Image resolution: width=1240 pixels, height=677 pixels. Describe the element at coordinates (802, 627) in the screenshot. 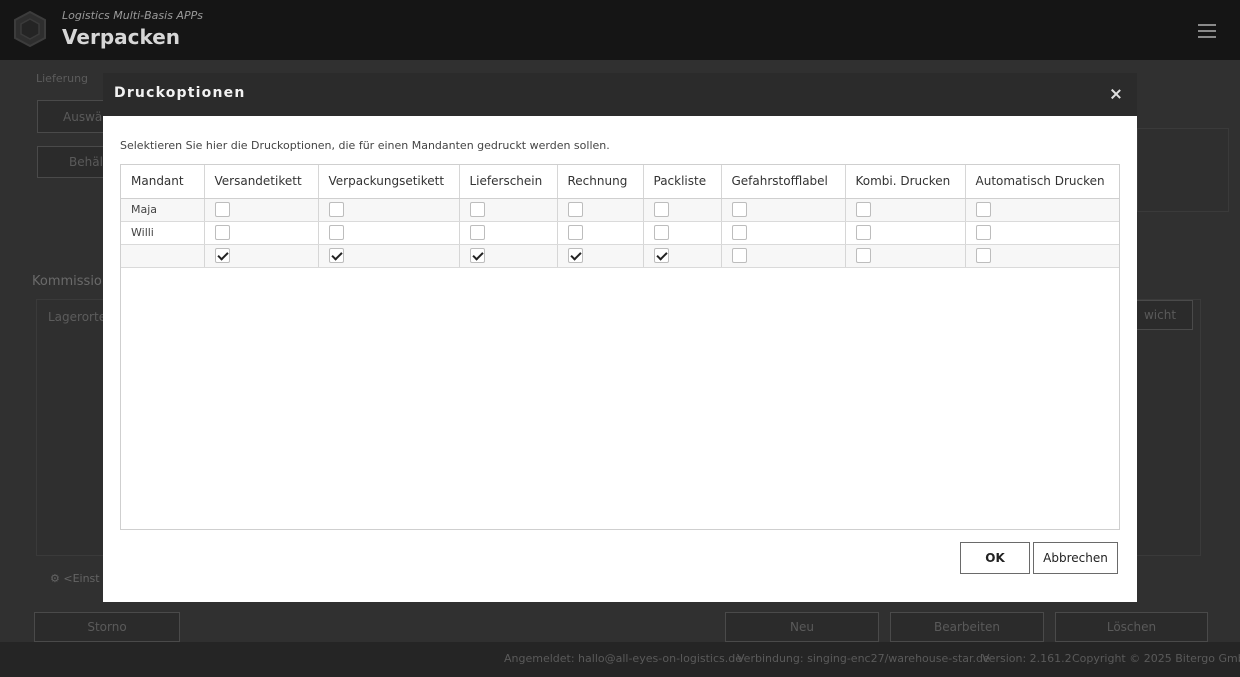

I see `new-button: Neu` at that location.